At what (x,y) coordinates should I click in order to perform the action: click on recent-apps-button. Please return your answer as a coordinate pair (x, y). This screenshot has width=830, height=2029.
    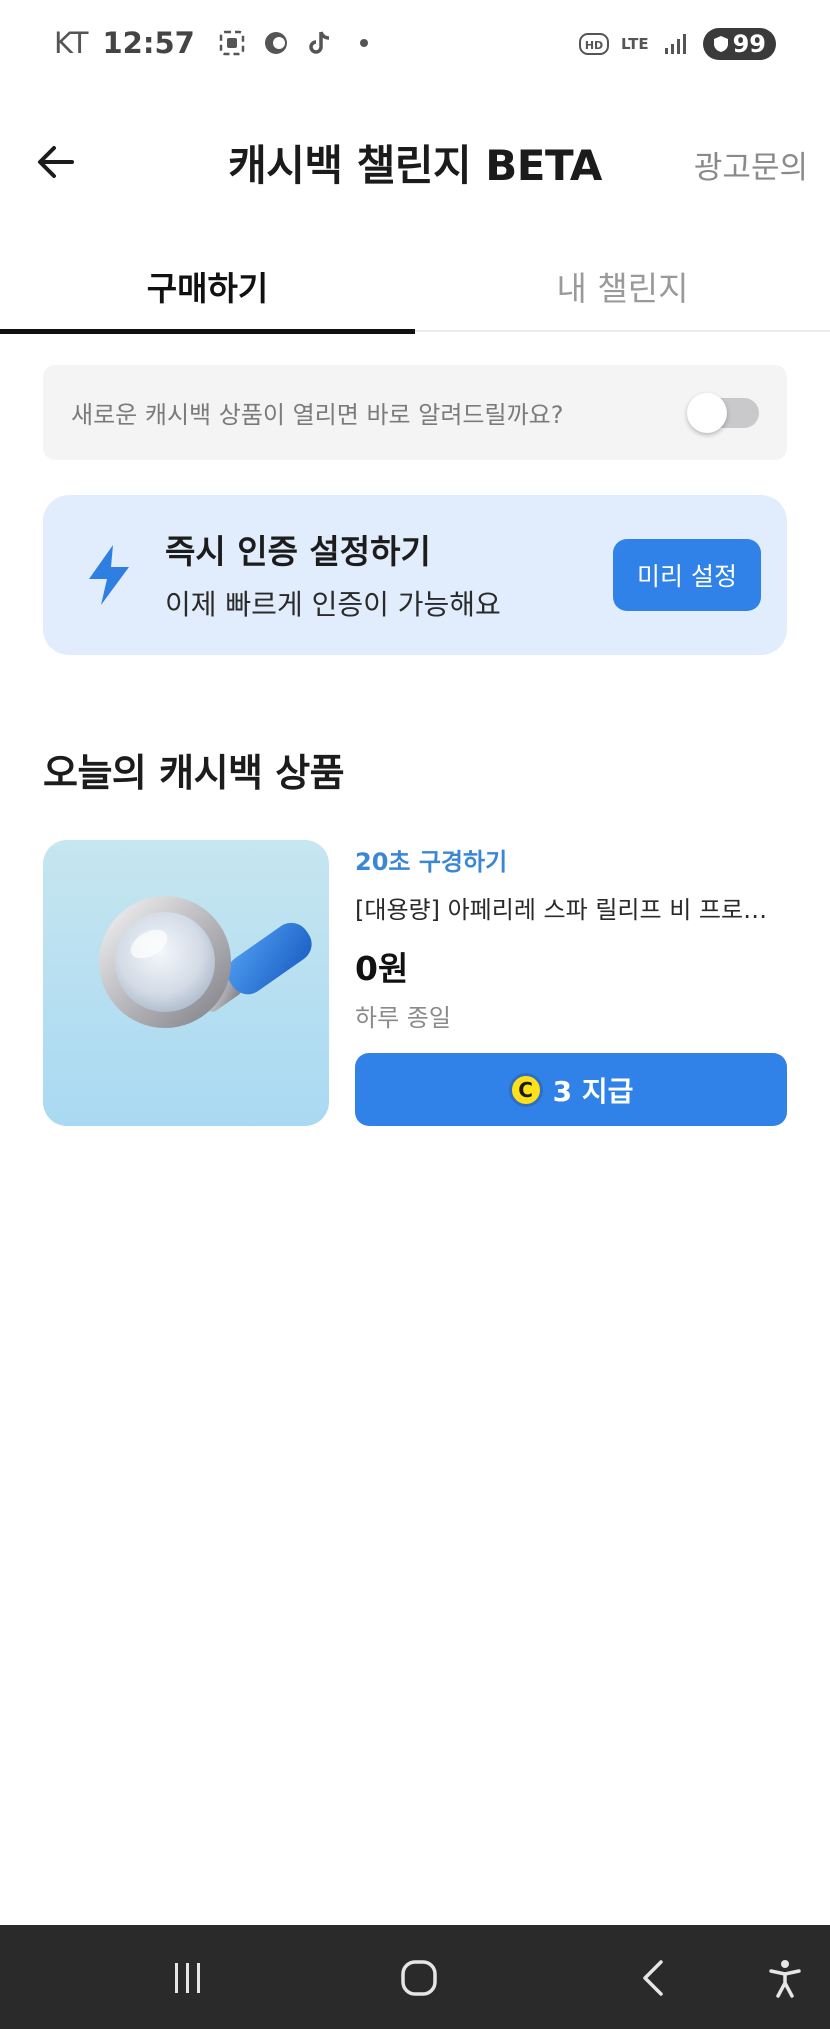
    Looking at the image, I should click on (188, 1978).